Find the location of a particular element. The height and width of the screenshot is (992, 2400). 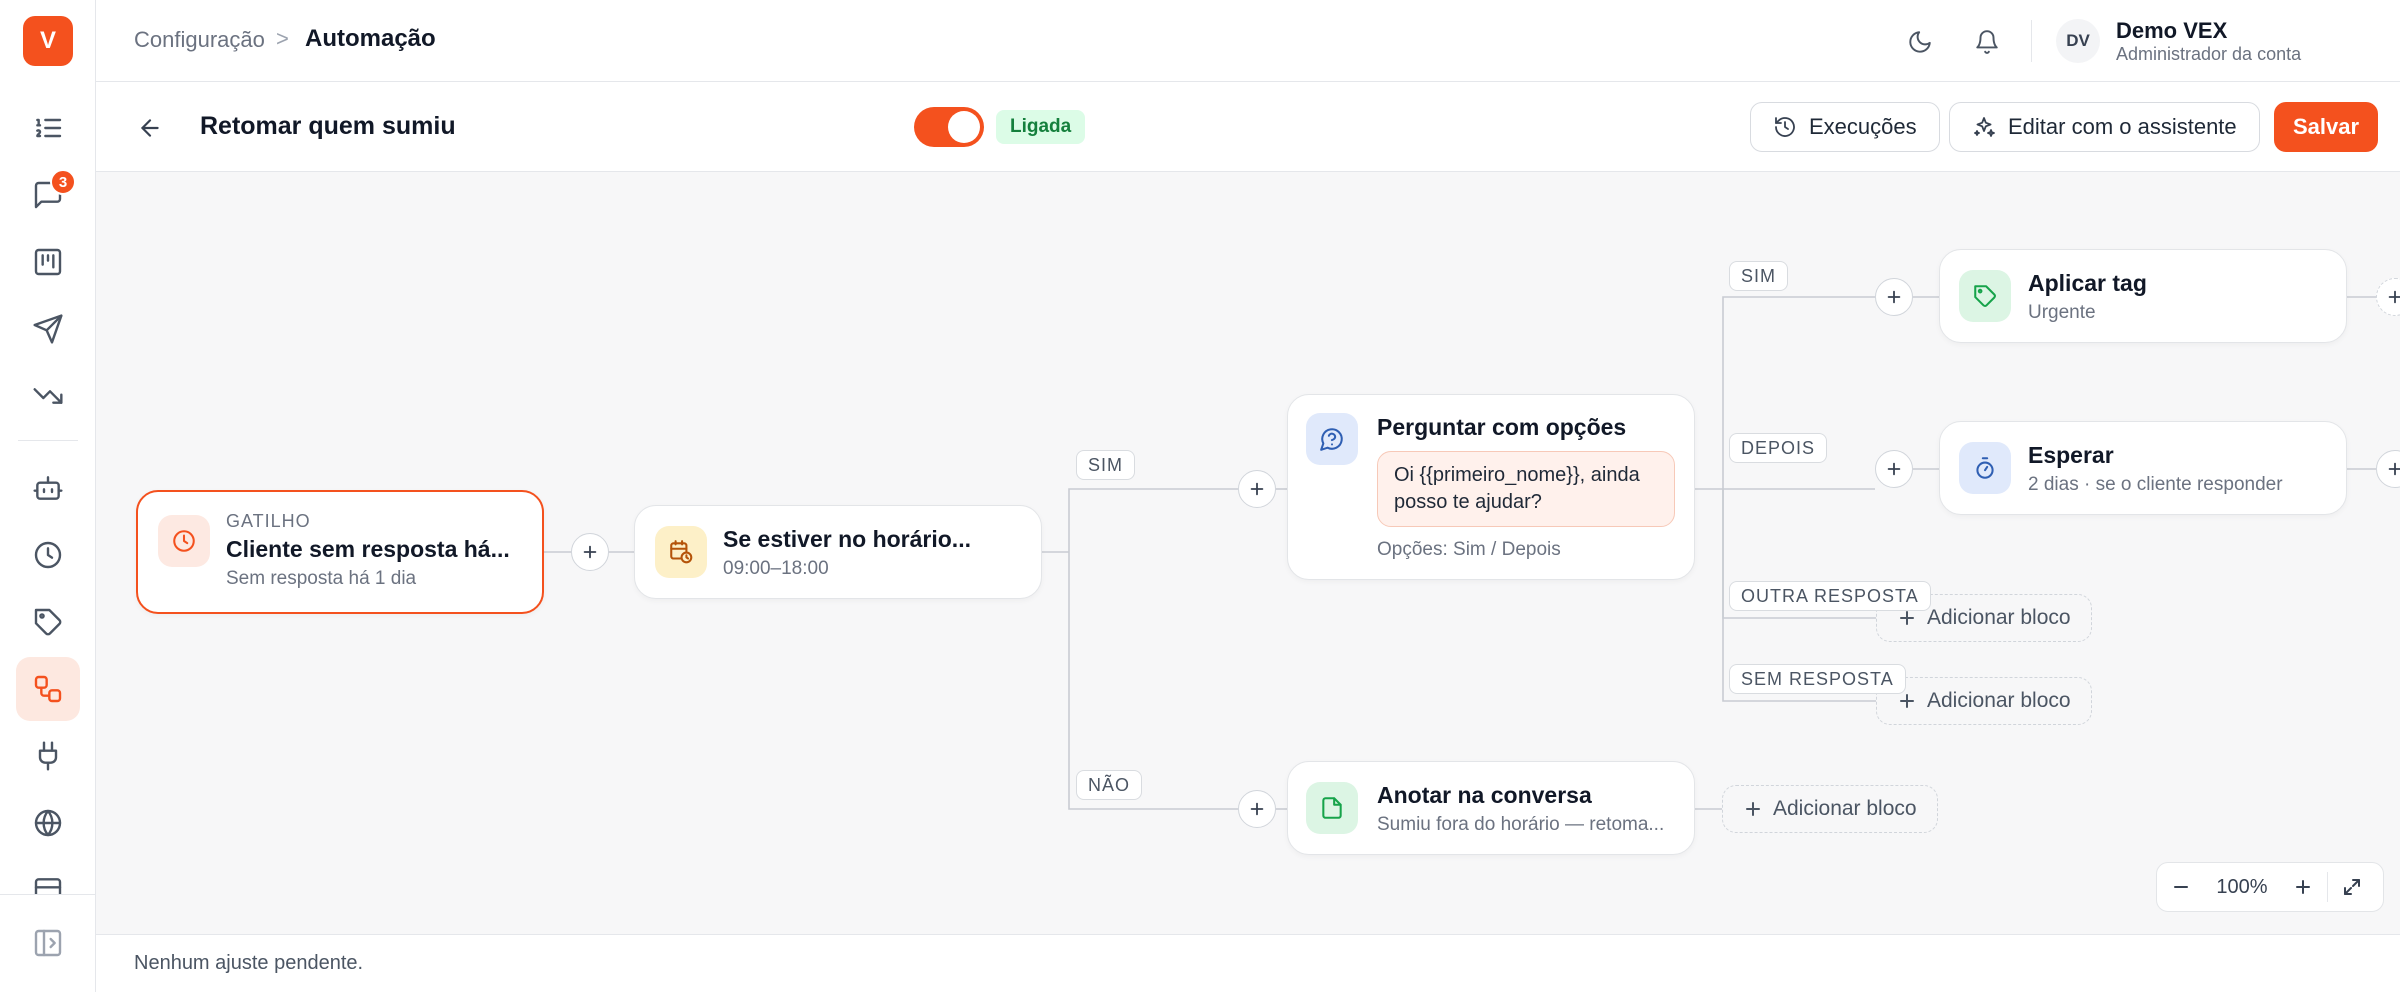

flow-enabled-toggle is located at coordinates (949, 127).